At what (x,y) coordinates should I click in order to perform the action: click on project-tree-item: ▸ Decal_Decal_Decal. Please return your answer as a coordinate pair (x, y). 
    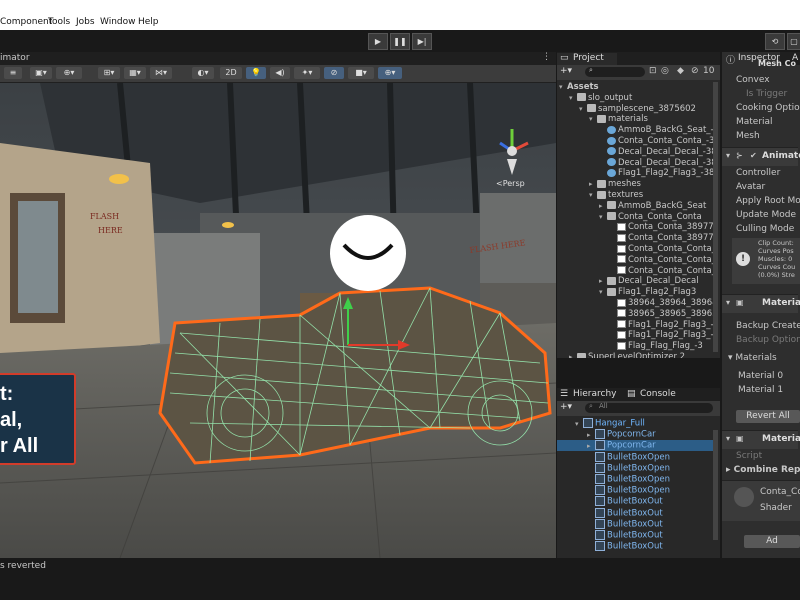
    Looking at the image, I should click on (649, 281).